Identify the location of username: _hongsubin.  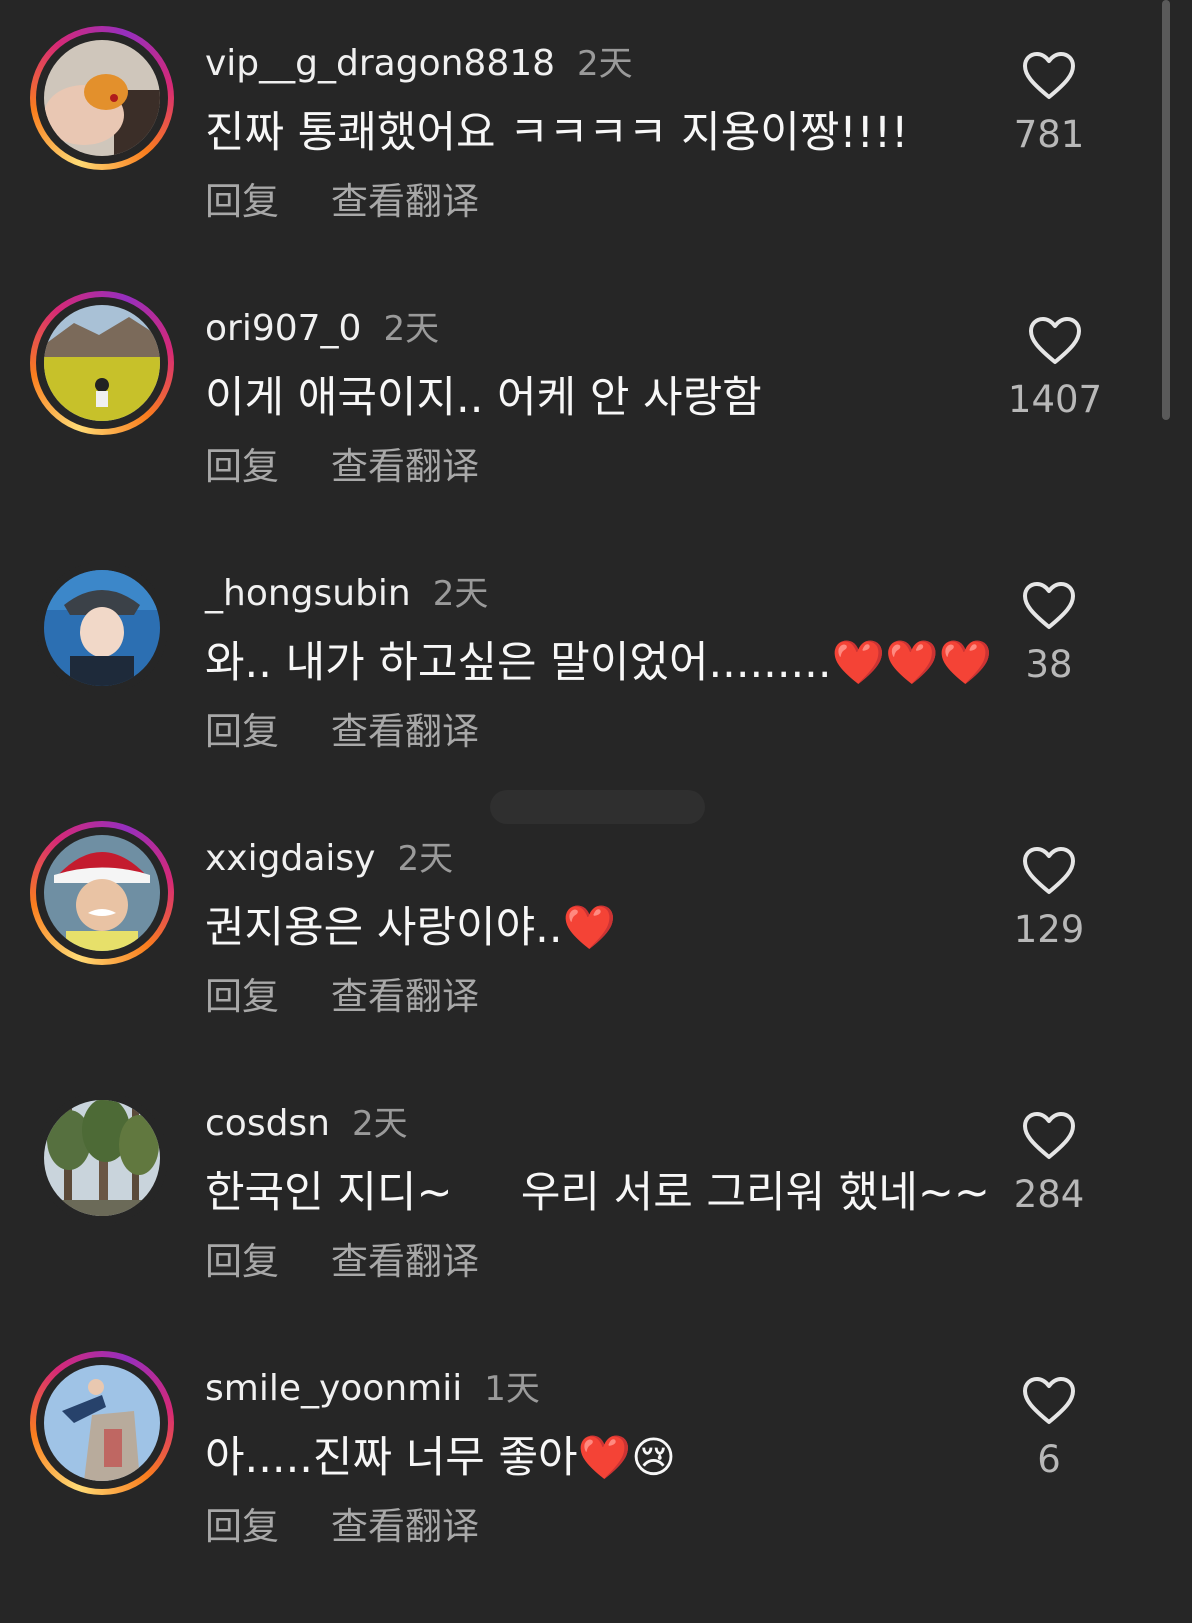
(308, 593).